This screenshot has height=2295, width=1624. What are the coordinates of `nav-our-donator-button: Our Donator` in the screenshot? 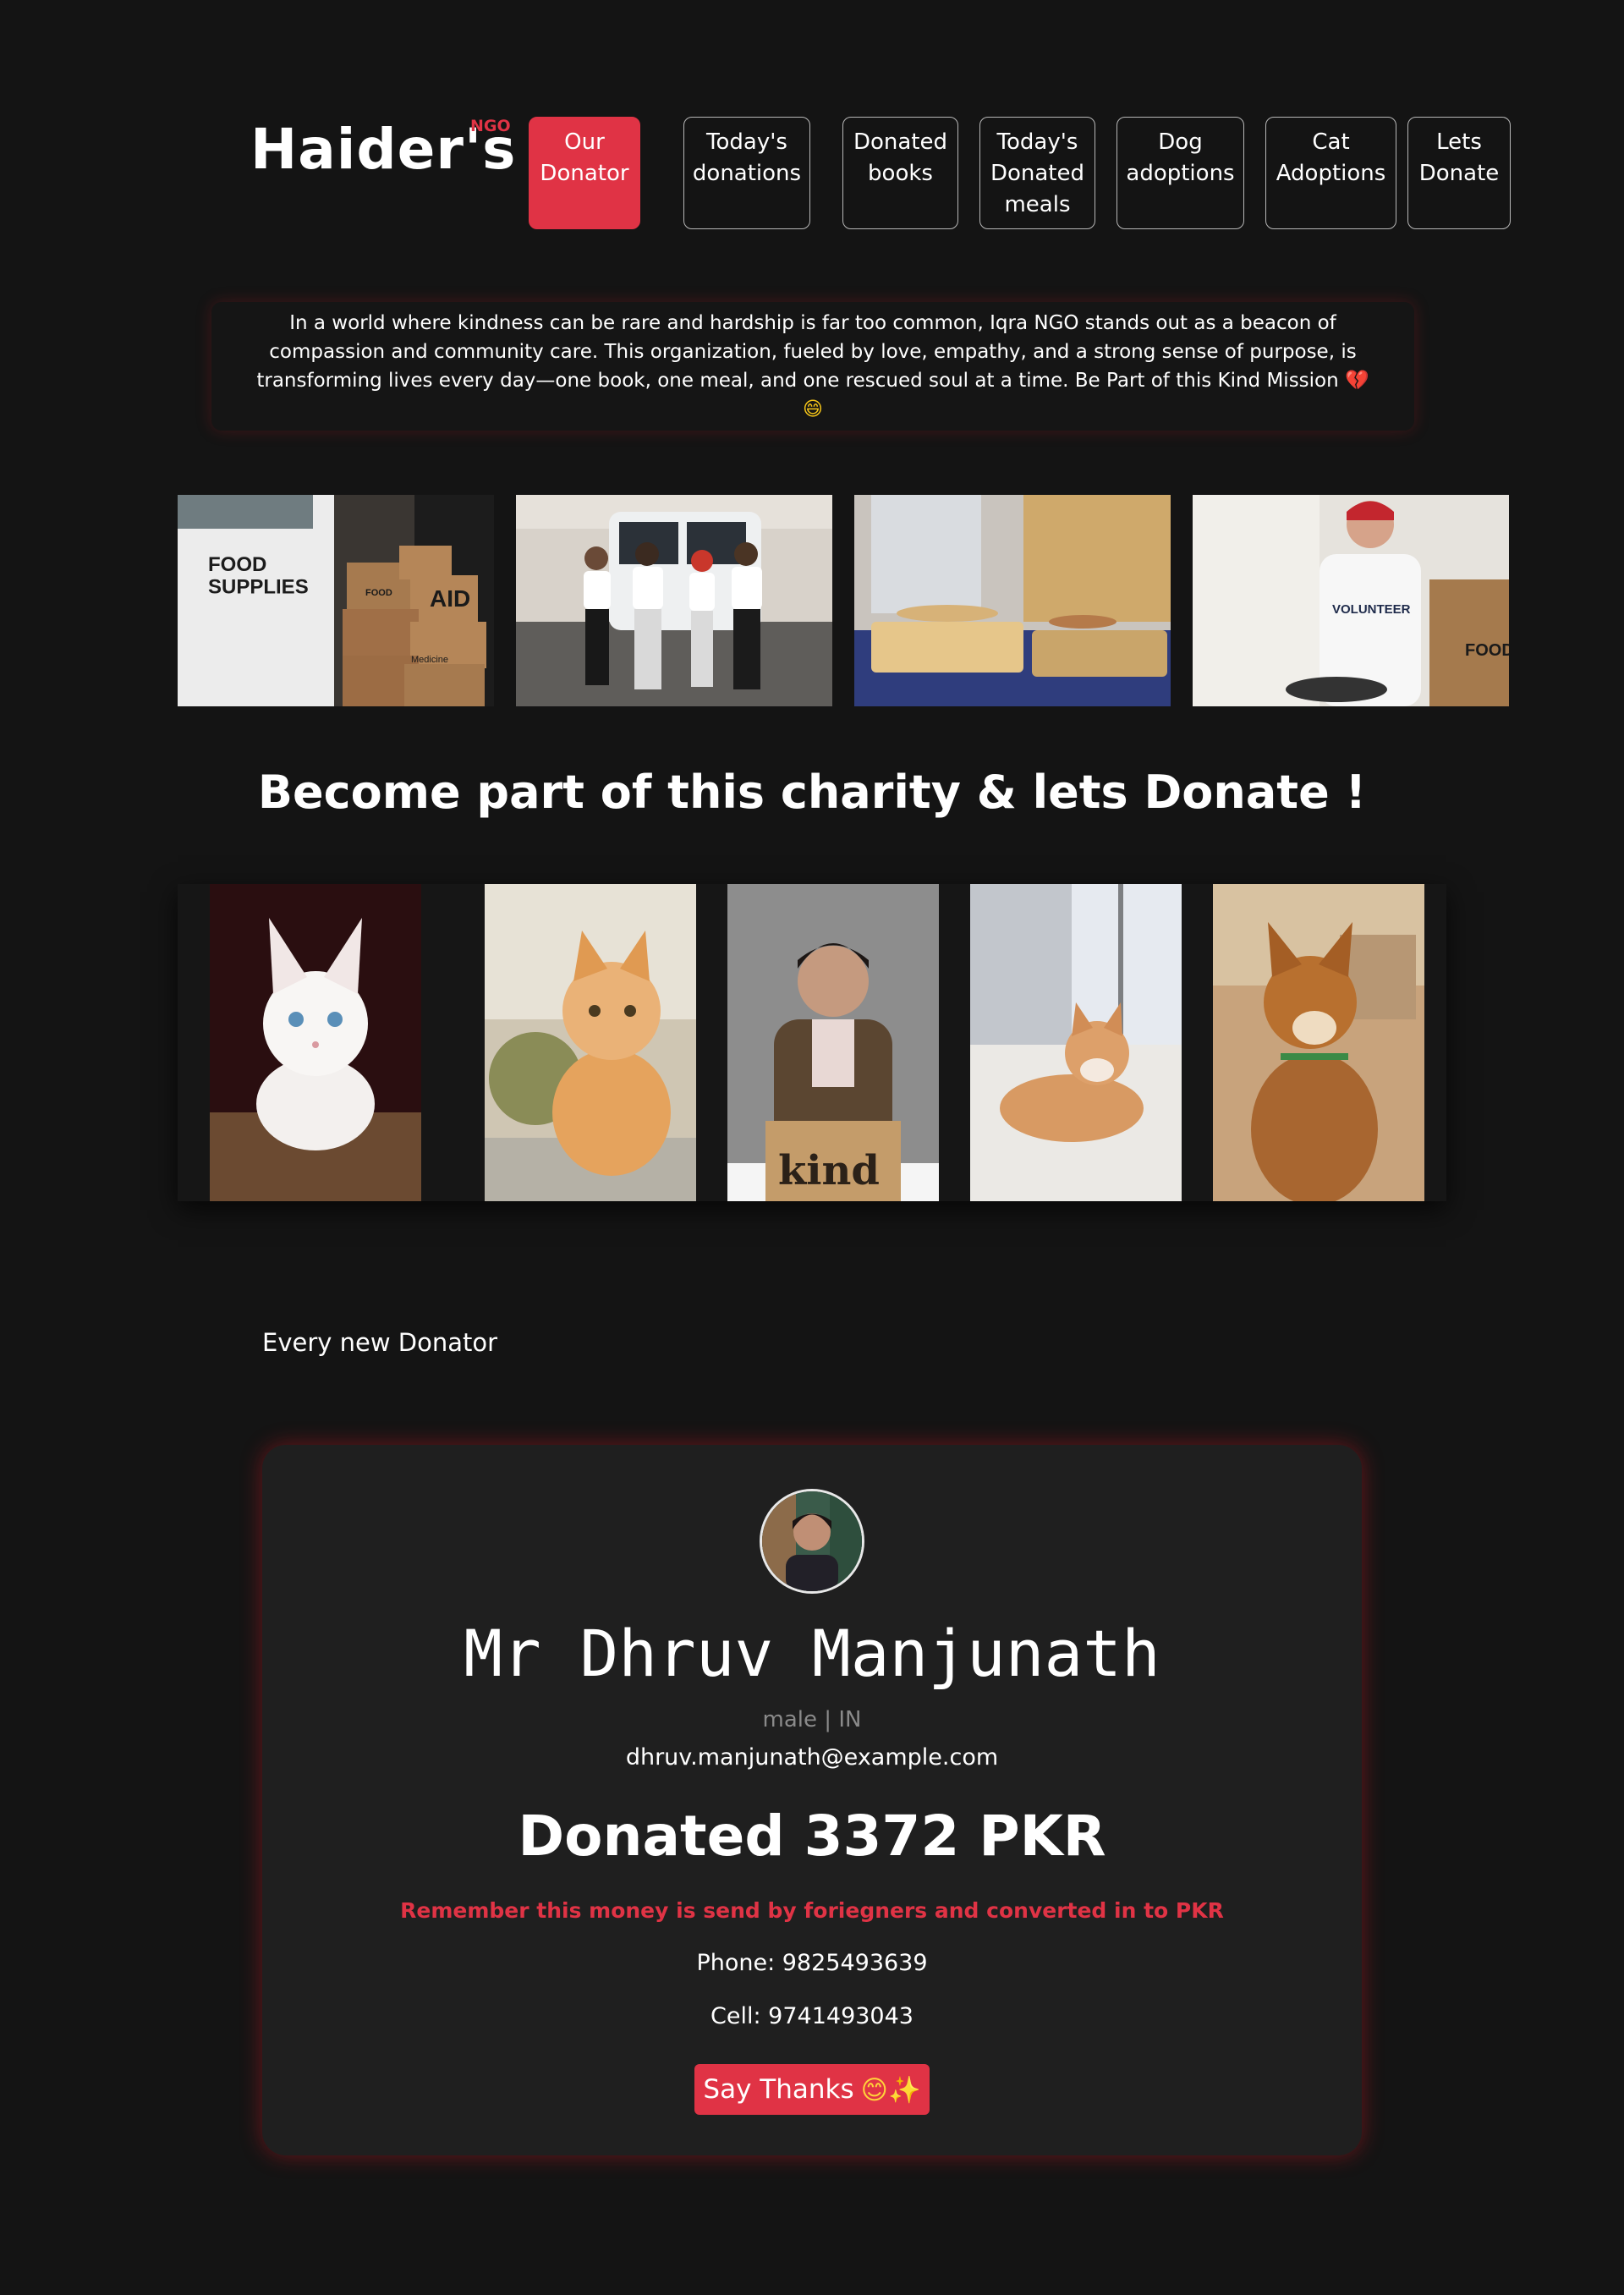 It's located at (584, 173).